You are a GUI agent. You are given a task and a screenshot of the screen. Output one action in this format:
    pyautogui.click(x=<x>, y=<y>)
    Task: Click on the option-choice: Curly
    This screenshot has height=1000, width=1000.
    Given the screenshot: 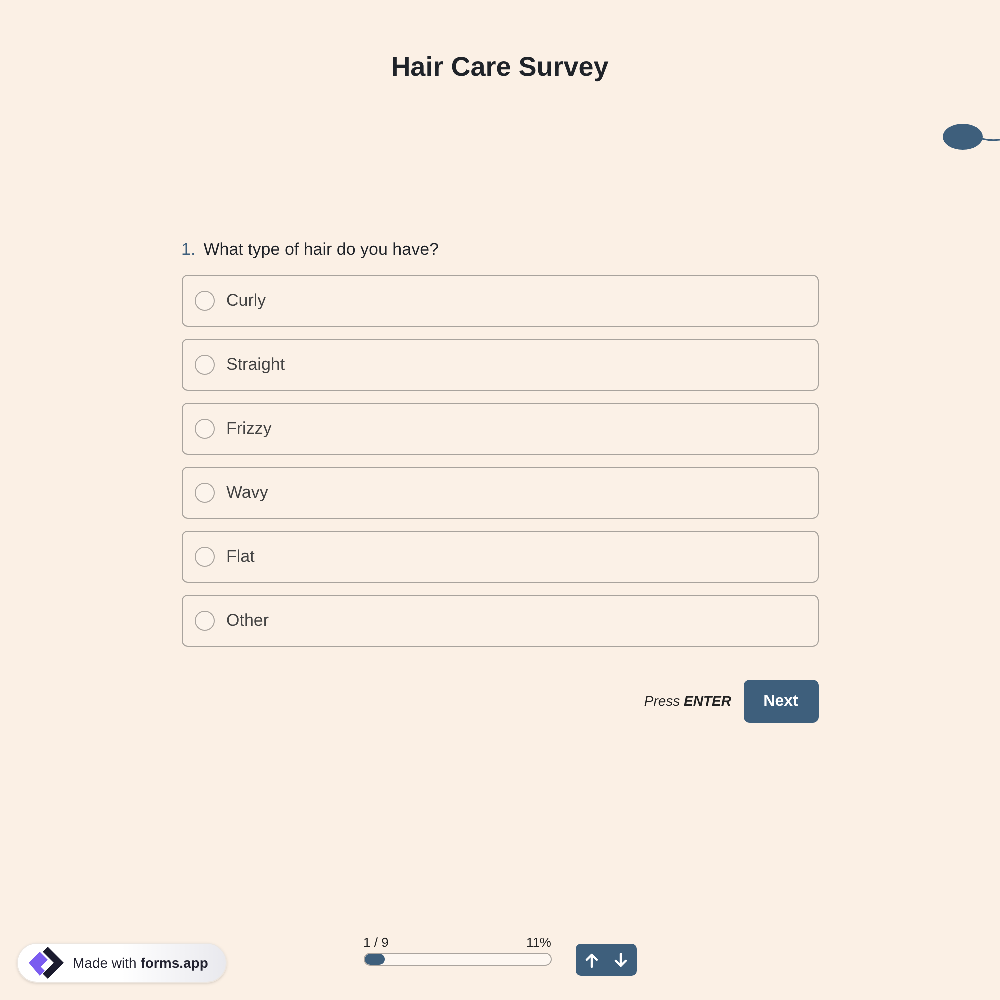 What is the action you would take?
    pyautogui.click(x=500, y=301)
    